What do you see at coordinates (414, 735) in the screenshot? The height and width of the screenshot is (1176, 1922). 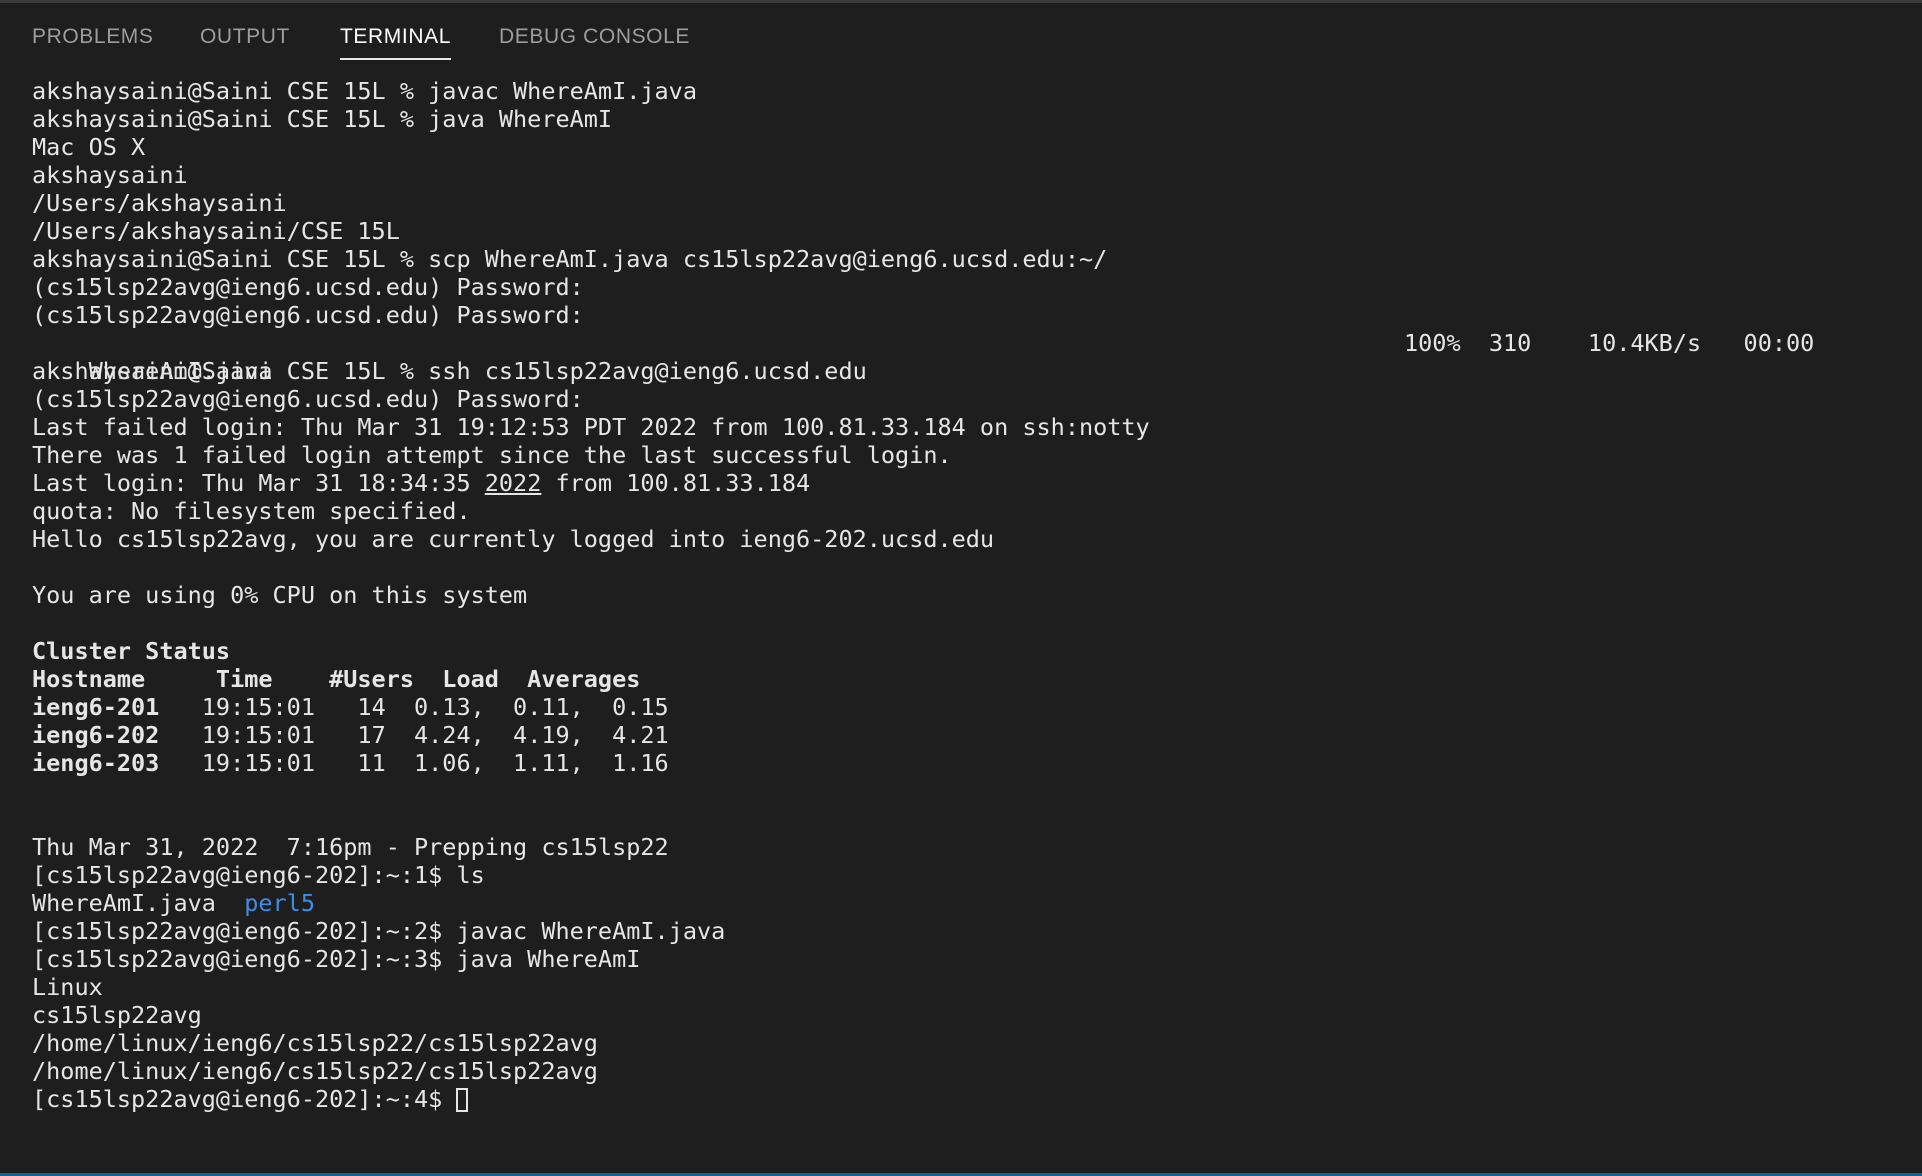 I see `cluster-row-values: 19:15:01 17 4.24, 4.19, 4.21` at bounding box center [414, 735].